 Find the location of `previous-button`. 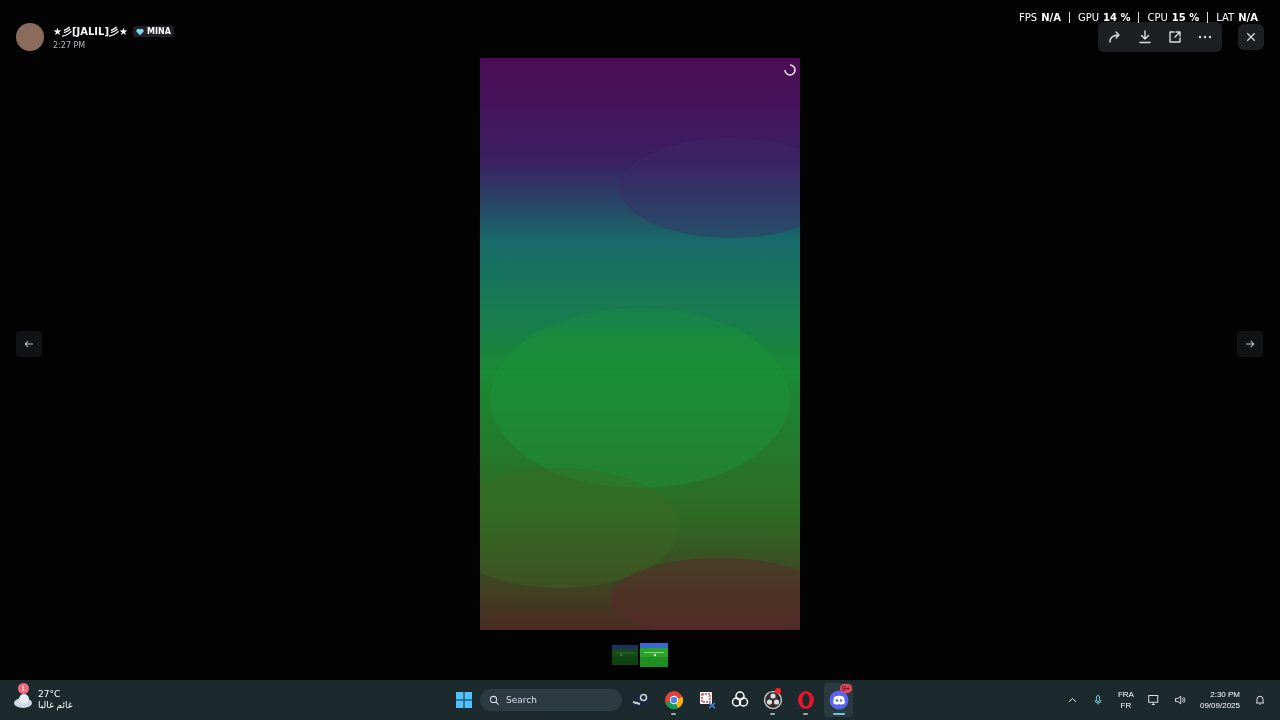

previous-button is located at coordinates (29, 344).